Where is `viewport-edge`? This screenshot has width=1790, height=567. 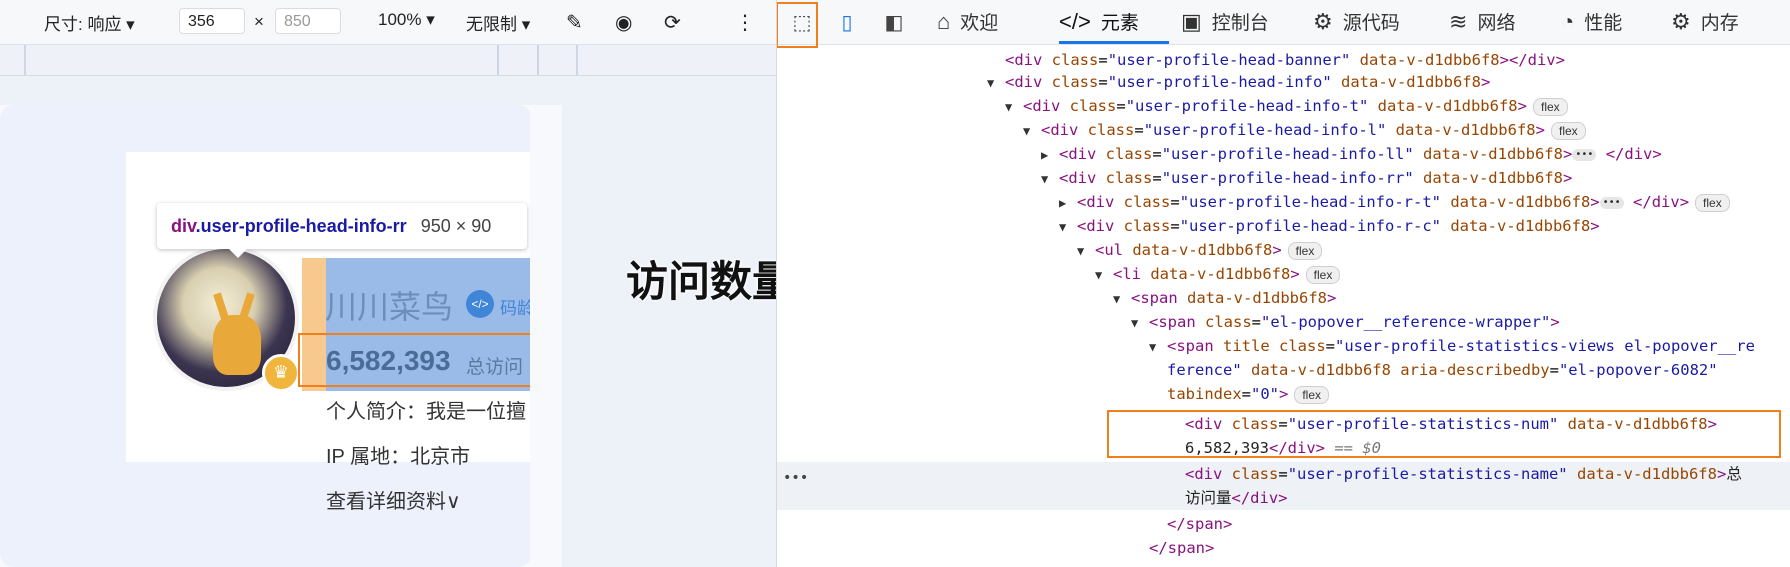
viewport-edge is located at coordinates (546, 336).